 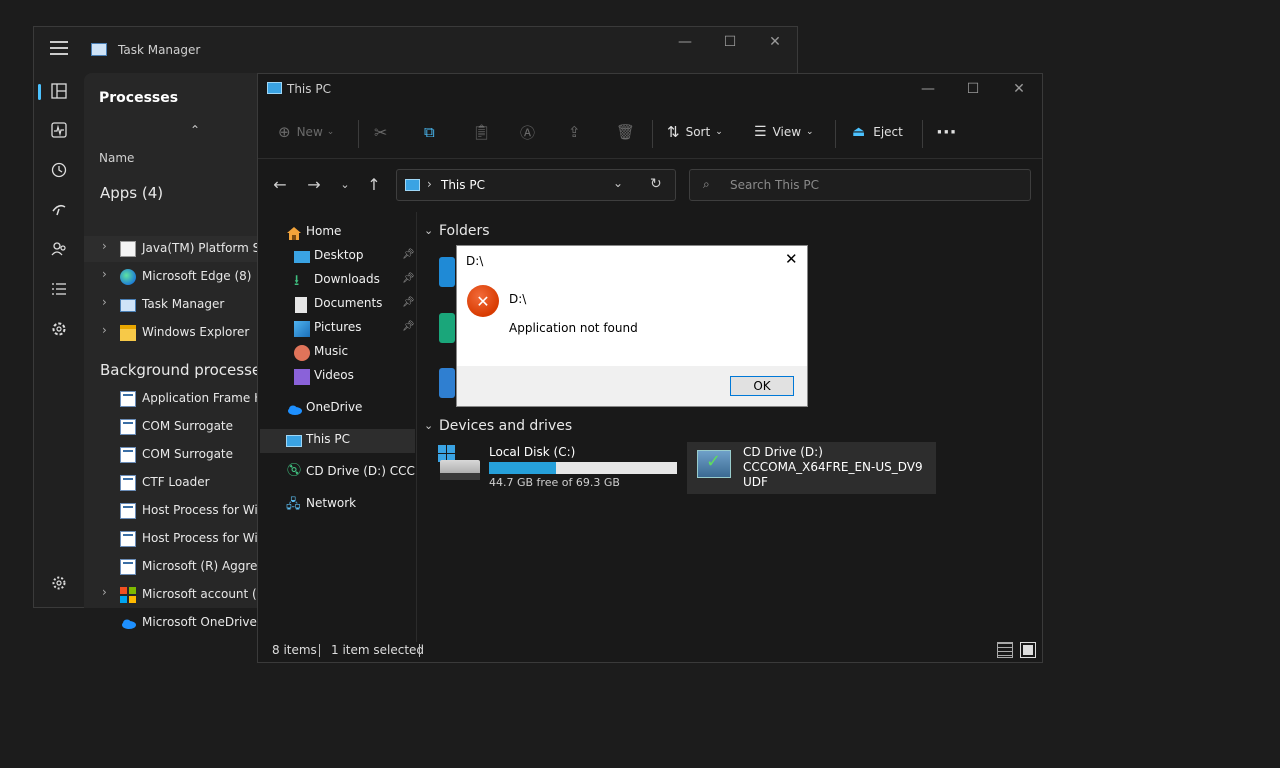 What do you see at coordinates (860, 185) in the screenshot?
I see `search-box: ⌕ Search This PC` at bounding box center [860, 185].